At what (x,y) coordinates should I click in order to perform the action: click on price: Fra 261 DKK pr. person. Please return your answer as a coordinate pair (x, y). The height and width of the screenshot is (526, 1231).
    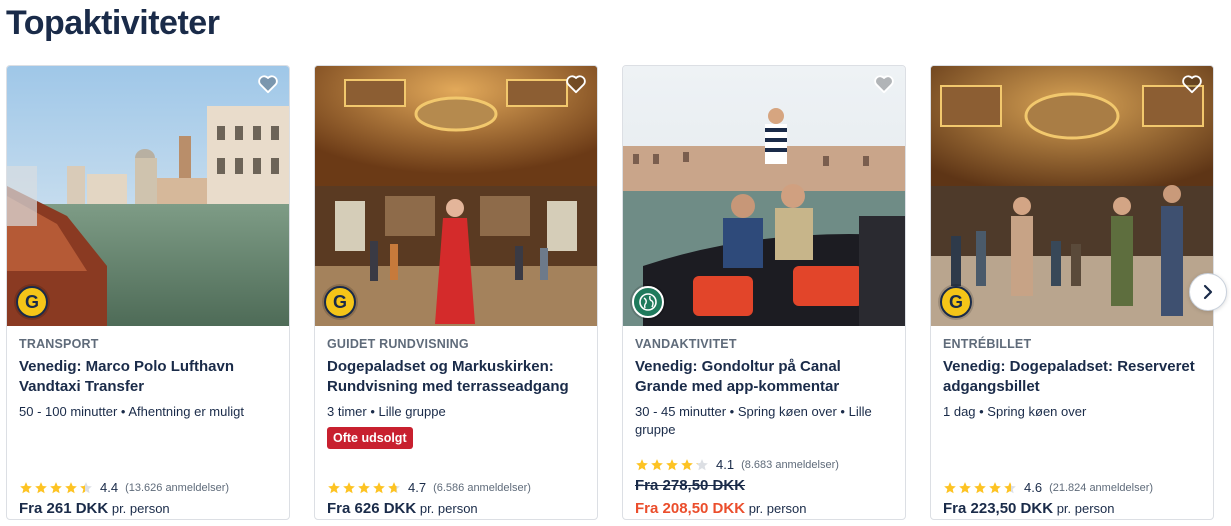
    Looking at the image, I should click on (94, 508).